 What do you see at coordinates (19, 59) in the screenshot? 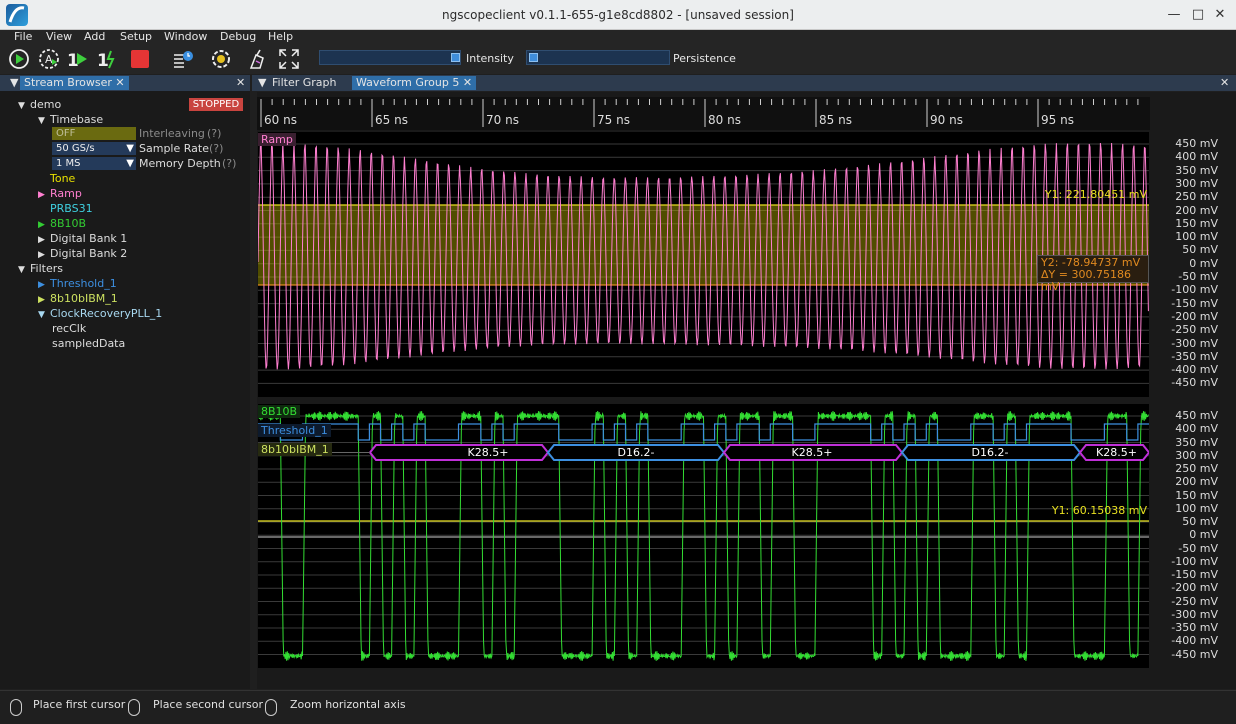
I see `trigger-start-icon` at bounding box center [19, 59].